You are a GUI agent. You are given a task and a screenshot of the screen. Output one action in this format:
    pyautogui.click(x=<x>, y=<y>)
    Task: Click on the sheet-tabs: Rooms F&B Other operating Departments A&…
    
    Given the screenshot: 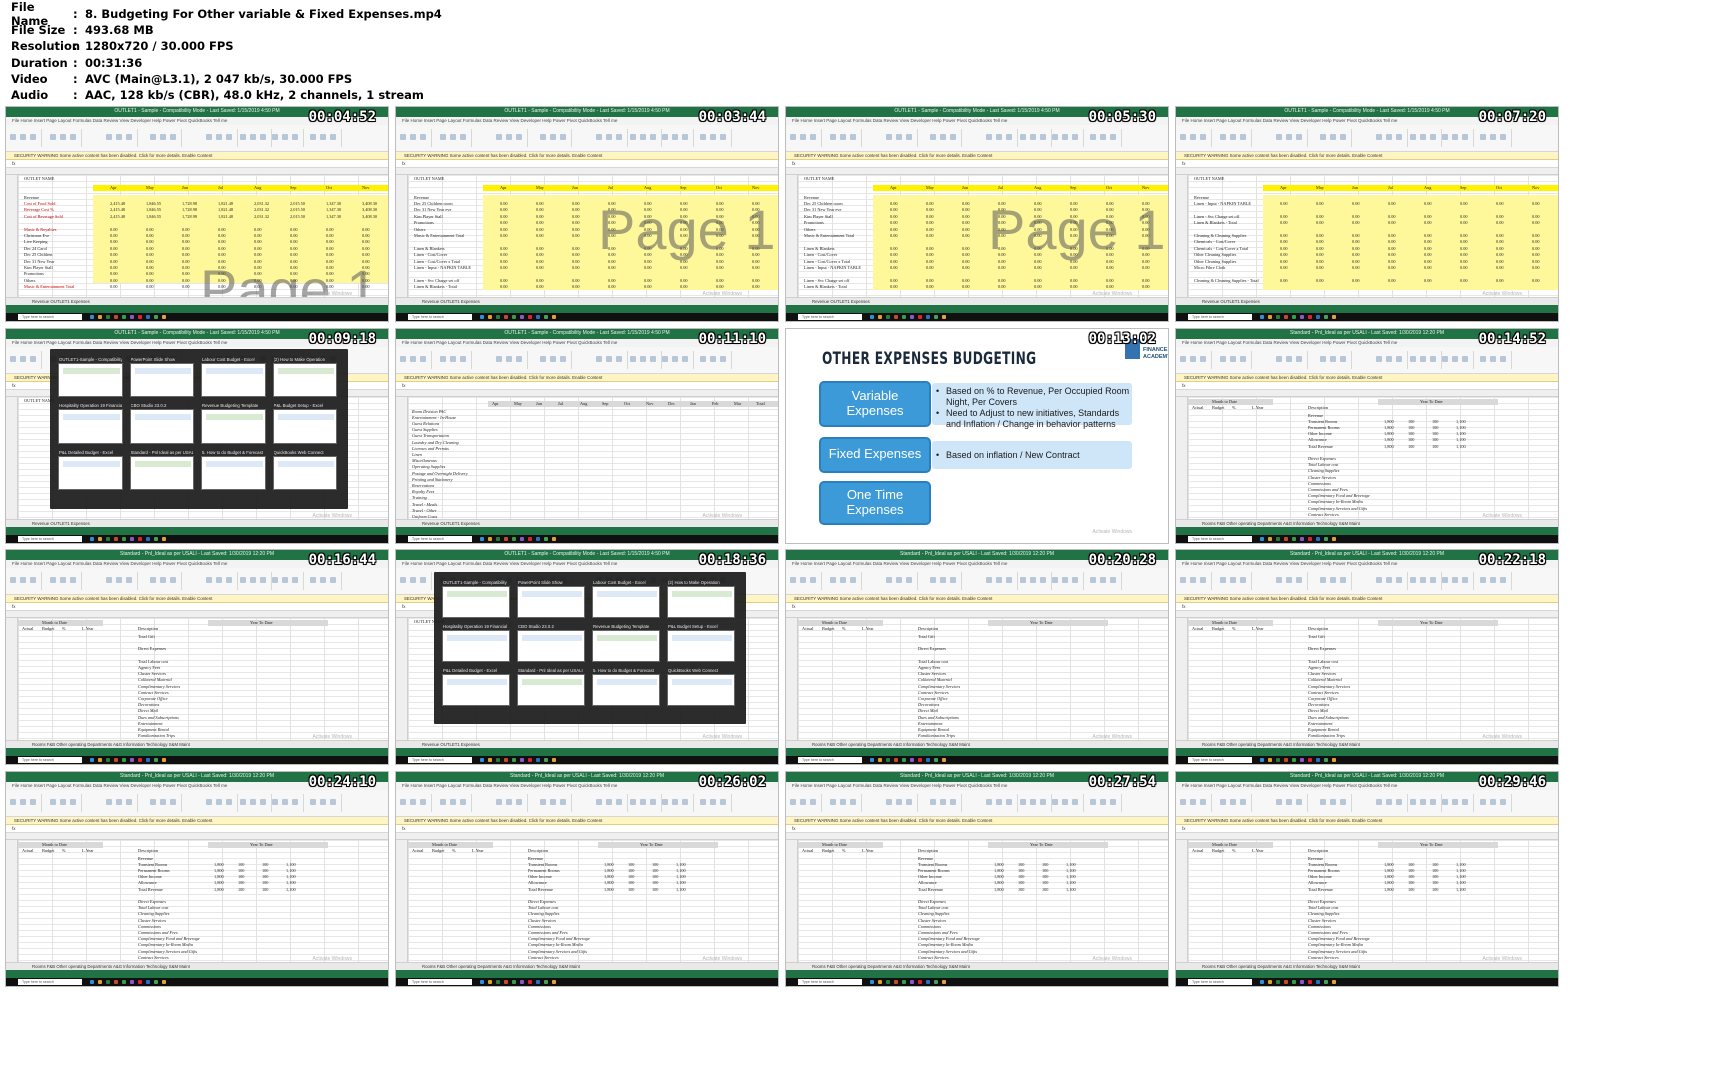 What is the action you would take?
    pyautogui.click(x=977, y=744)
    